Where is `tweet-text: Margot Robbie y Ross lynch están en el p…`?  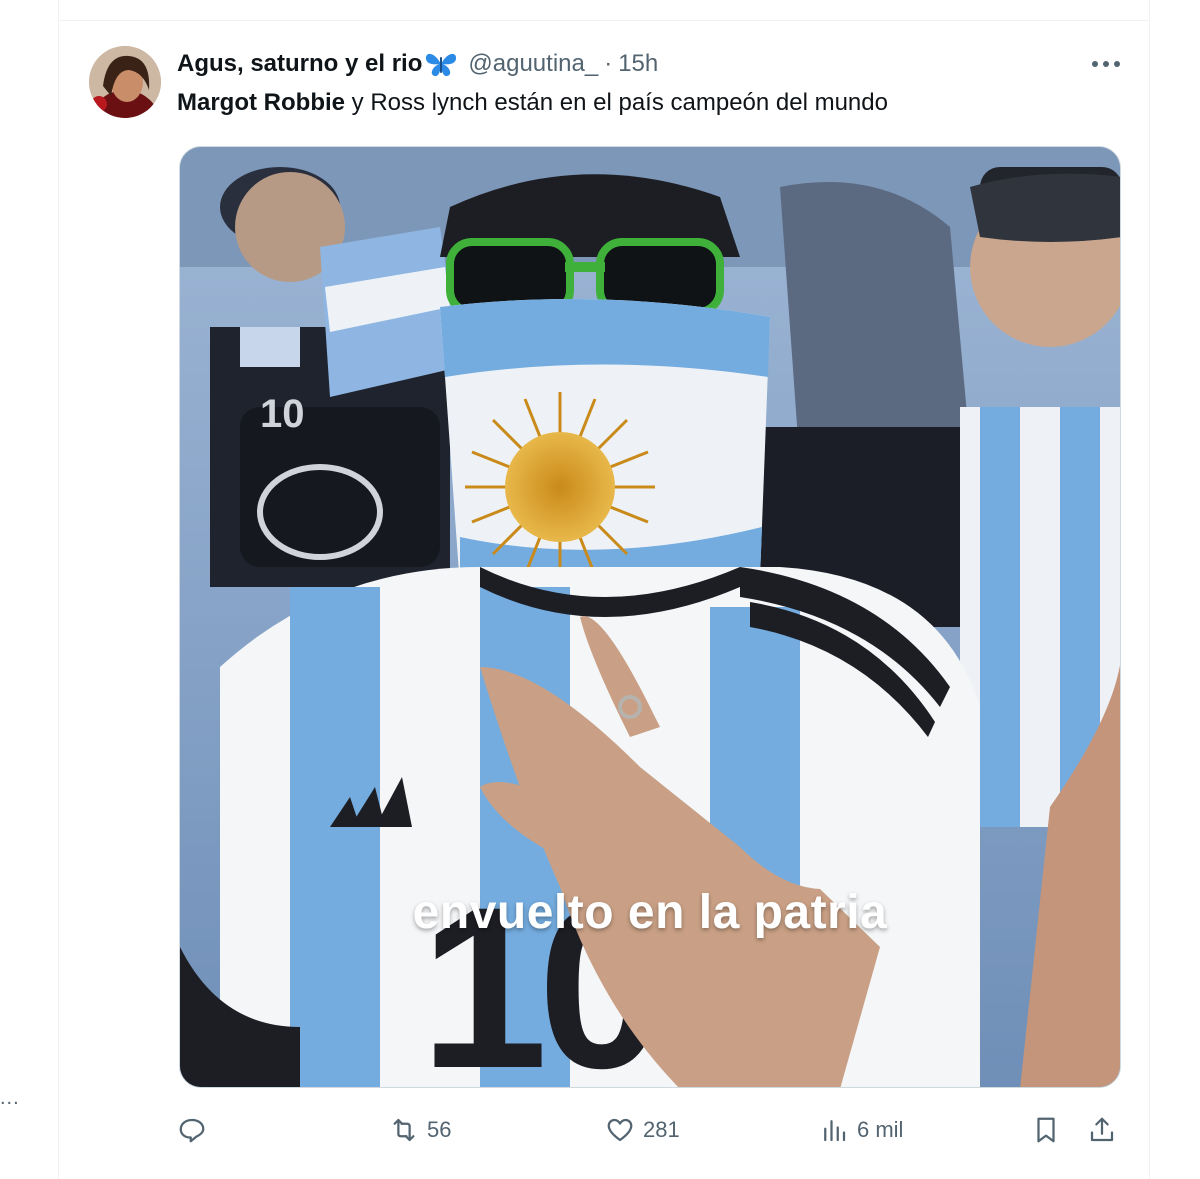
tweet-text: Margot Robbie y Ross lynch están en el p… is located at coordinates (532, 103).